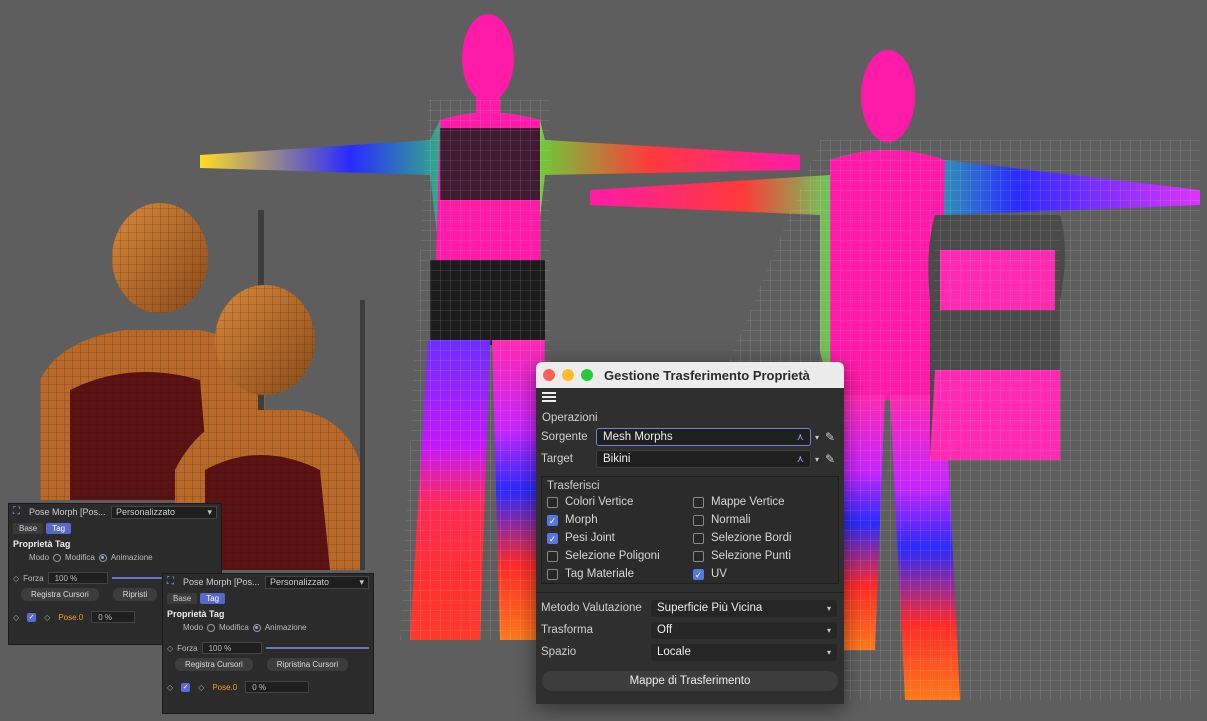 The image size is (1207, 721). I want to click on space-label: Spazio, so click(559, 652).